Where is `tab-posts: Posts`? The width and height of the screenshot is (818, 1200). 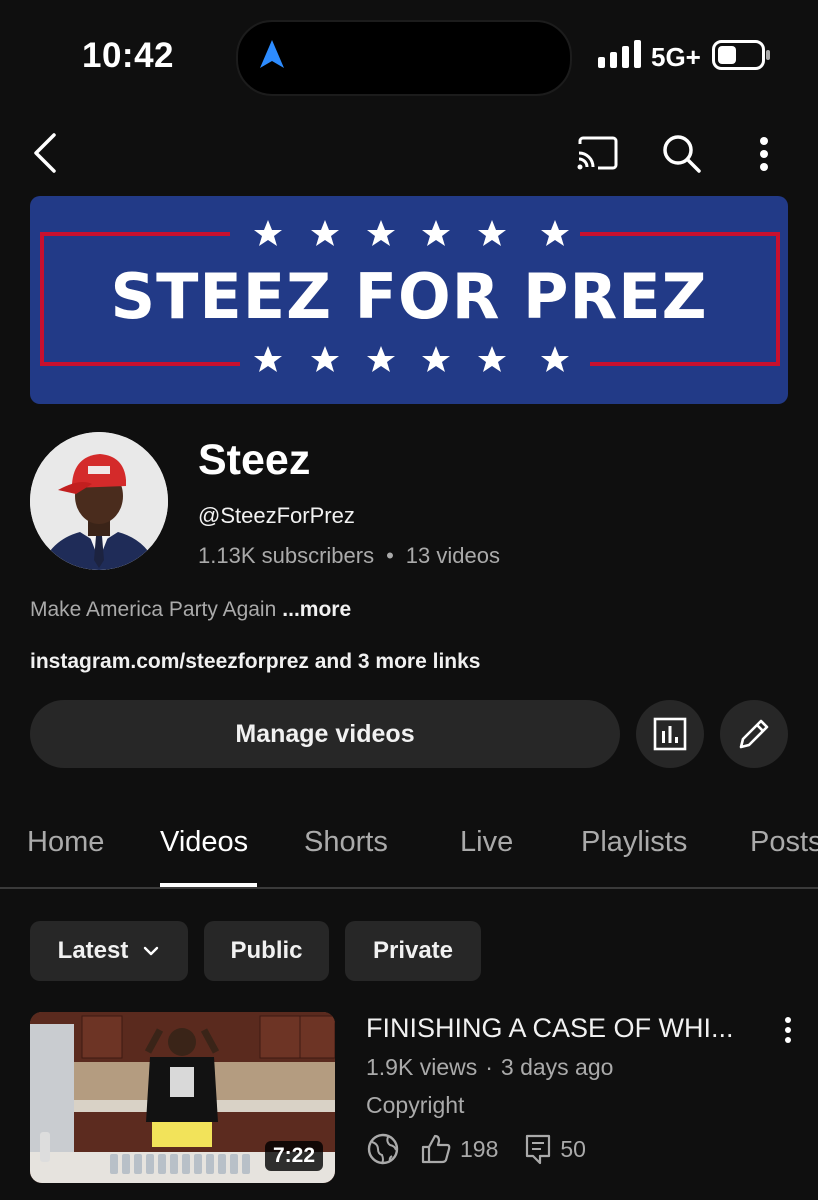
tab-posts: Posts is located at coordinates (784, 842).